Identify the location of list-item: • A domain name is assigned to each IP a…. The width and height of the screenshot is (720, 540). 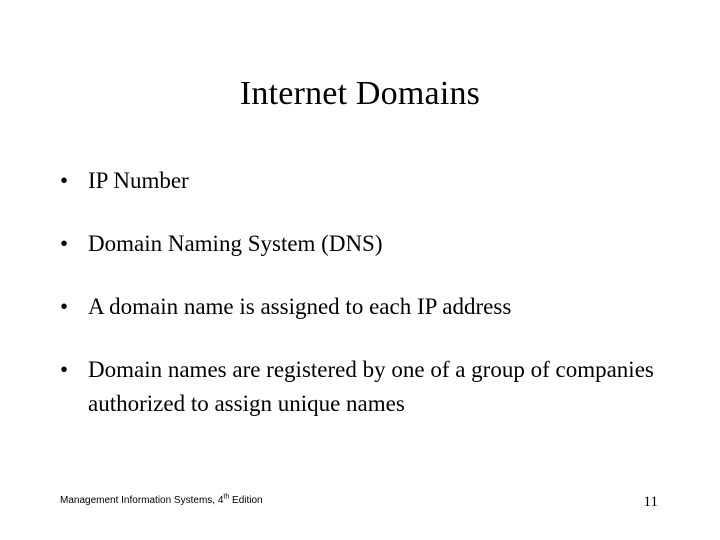
(361, 307).